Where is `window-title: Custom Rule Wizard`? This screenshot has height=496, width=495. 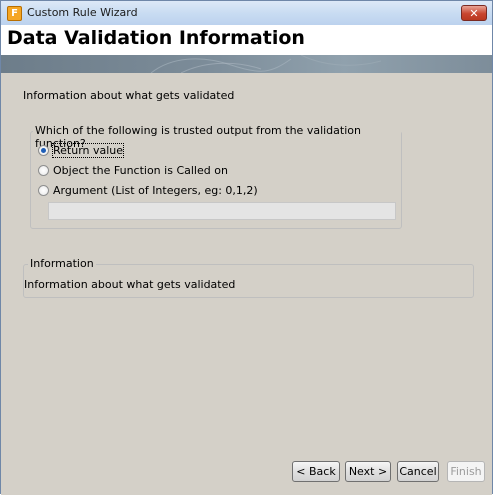
window-title: Custom Rule Wizard is located at coordinates (82, 12).